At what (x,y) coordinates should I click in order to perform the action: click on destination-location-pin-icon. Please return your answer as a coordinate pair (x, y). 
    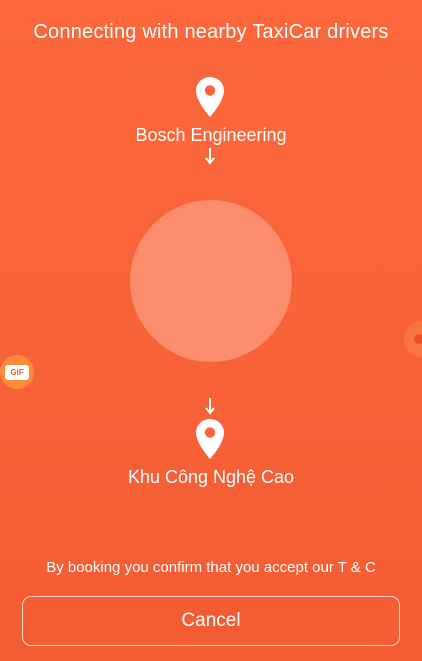
    Looking at the image, I should click on (210, 439).